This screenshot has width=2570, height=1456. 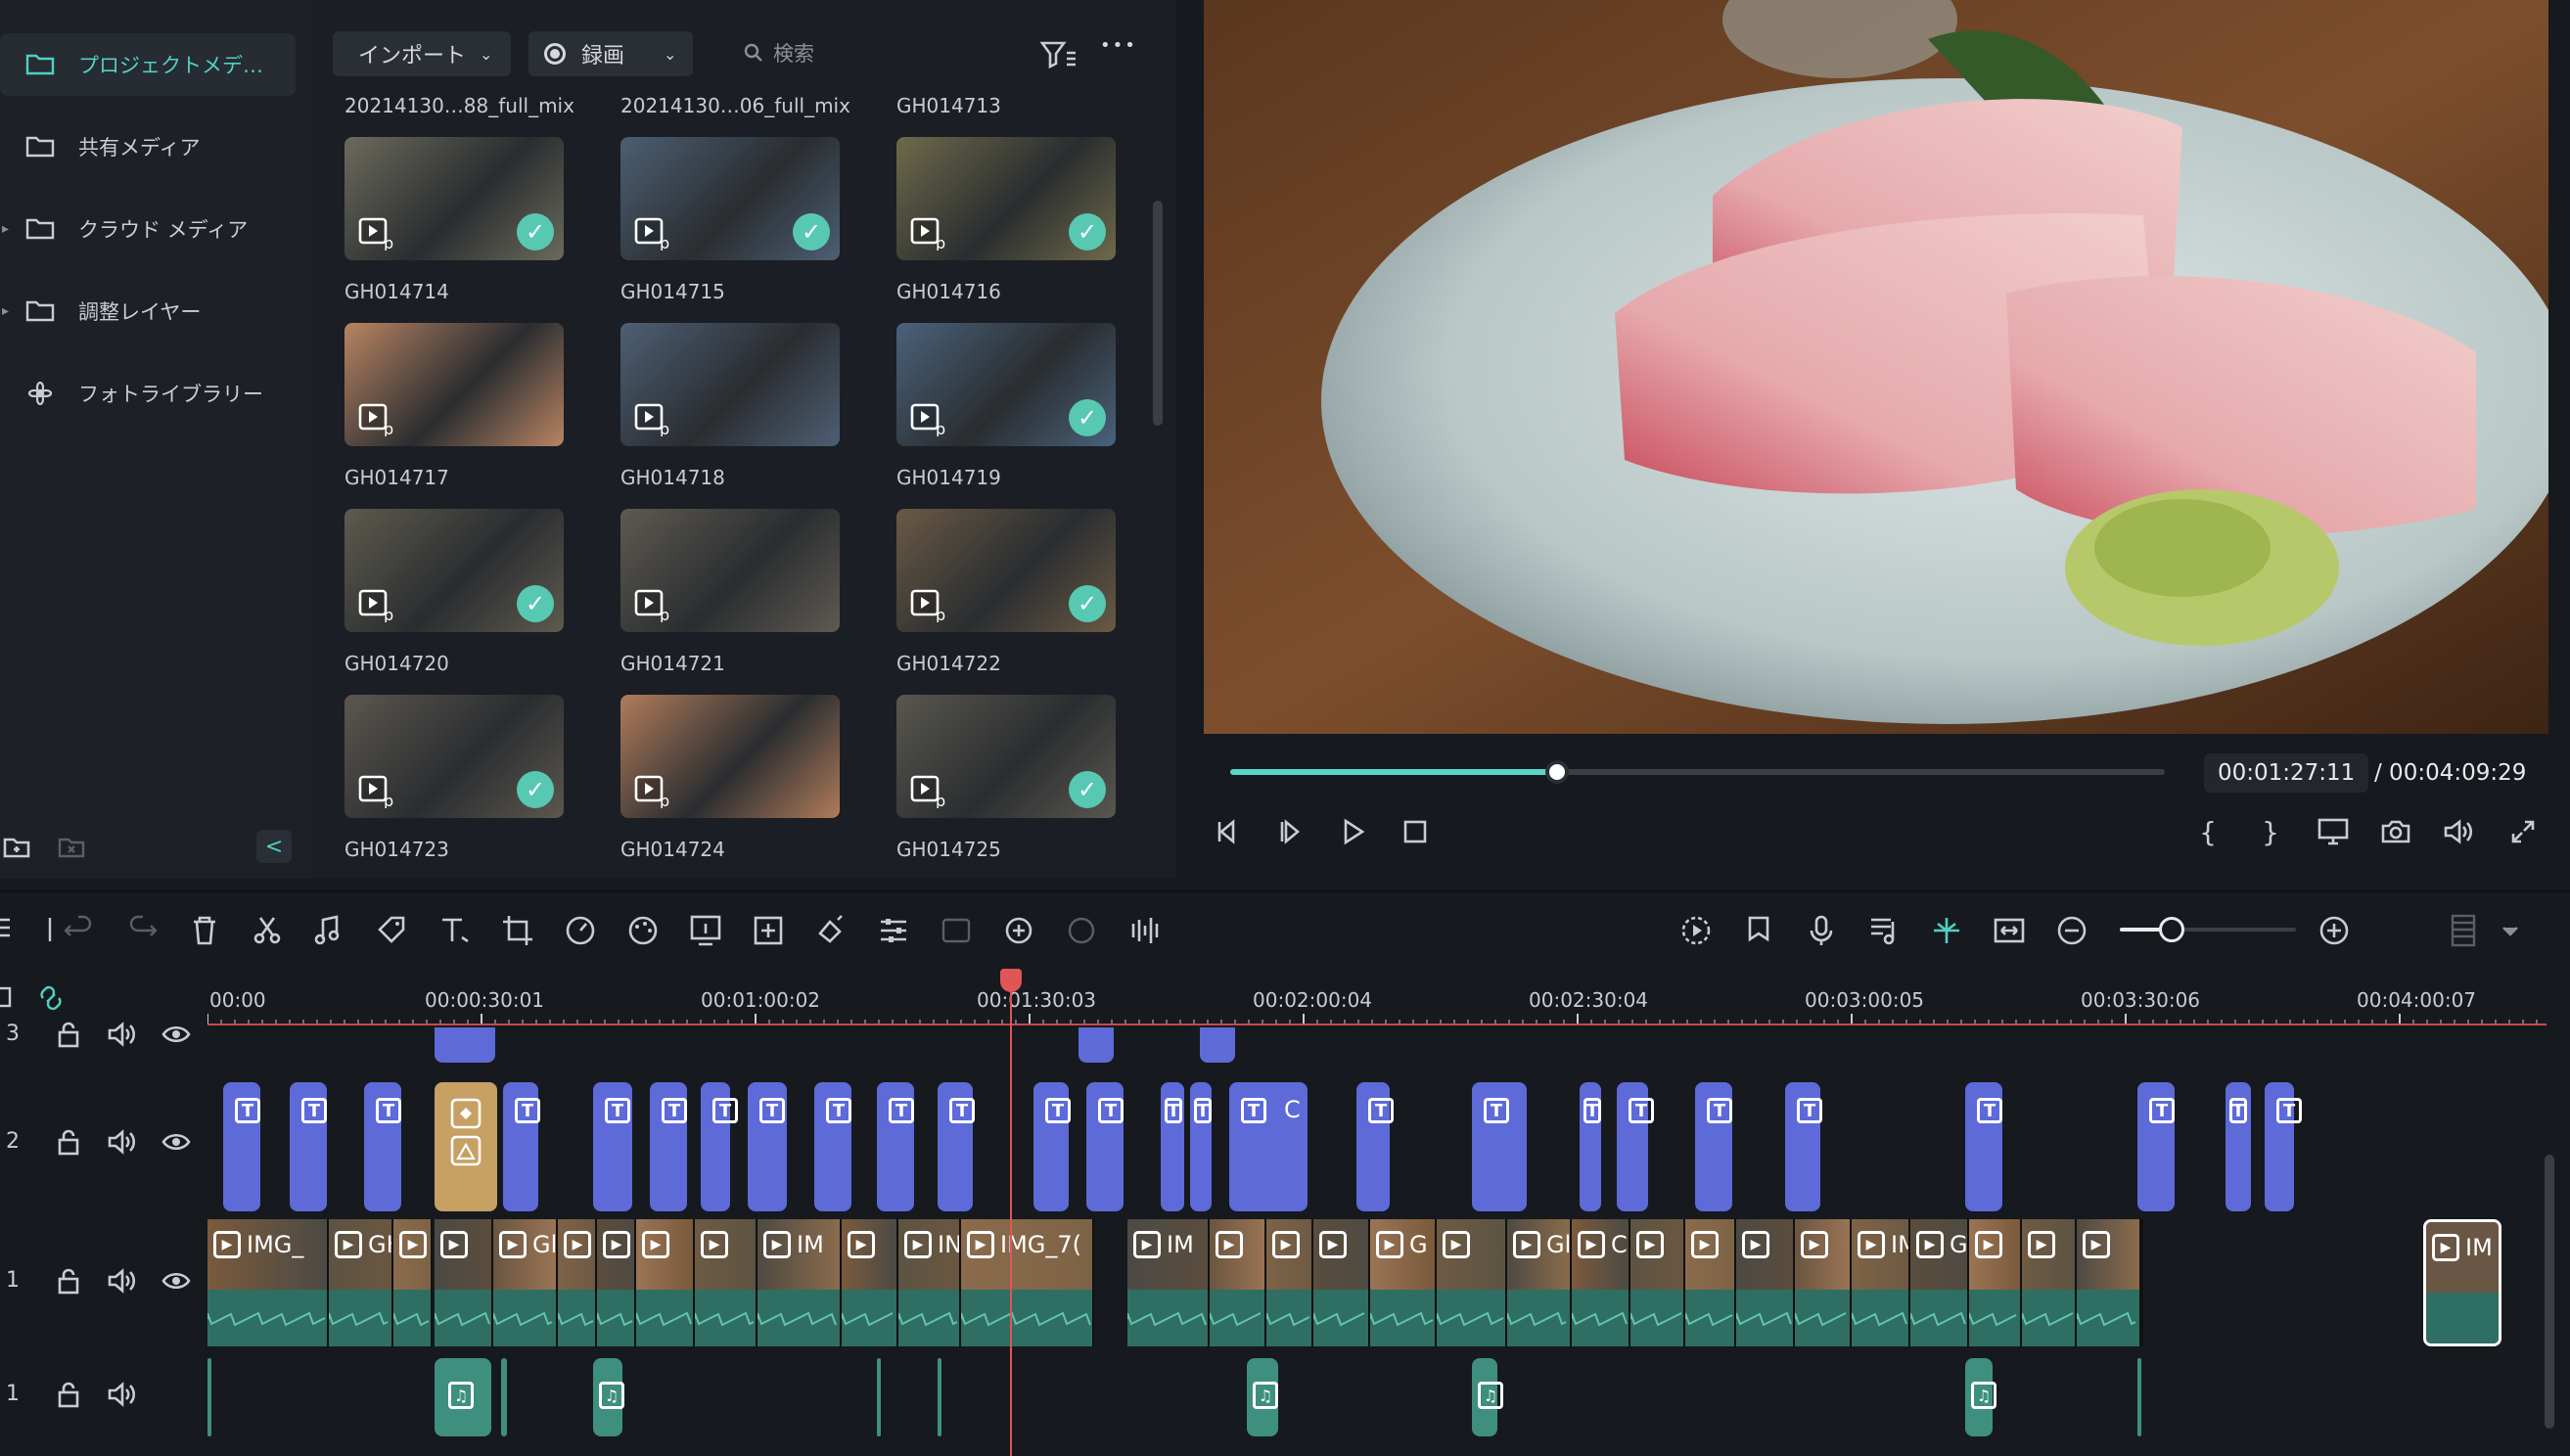 I want to click on title-clip, so click(x=1217, y=1045).